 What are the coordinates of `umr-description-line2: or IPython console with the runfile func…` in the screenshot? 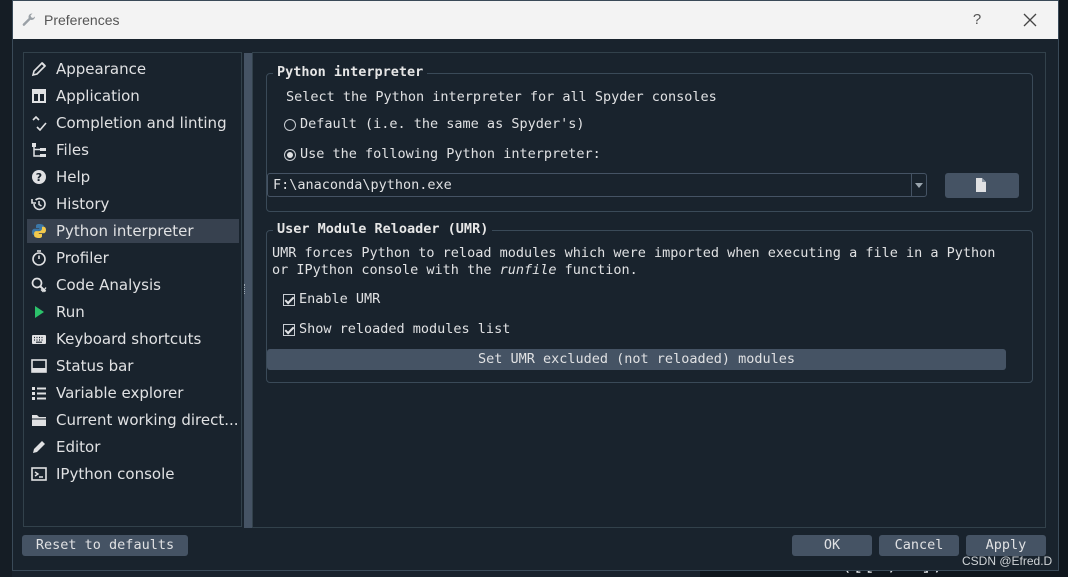 It's located at (455, 270).